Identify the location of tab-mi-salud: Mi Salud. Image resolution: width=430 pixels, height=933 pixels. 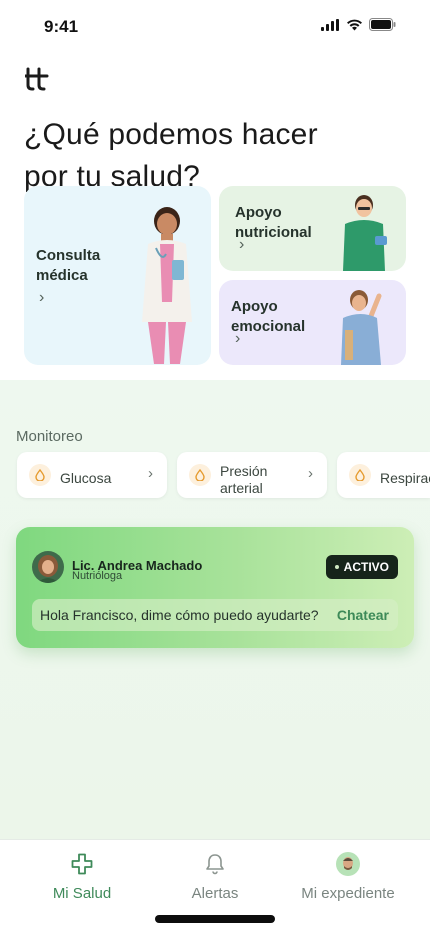
(82, 875).